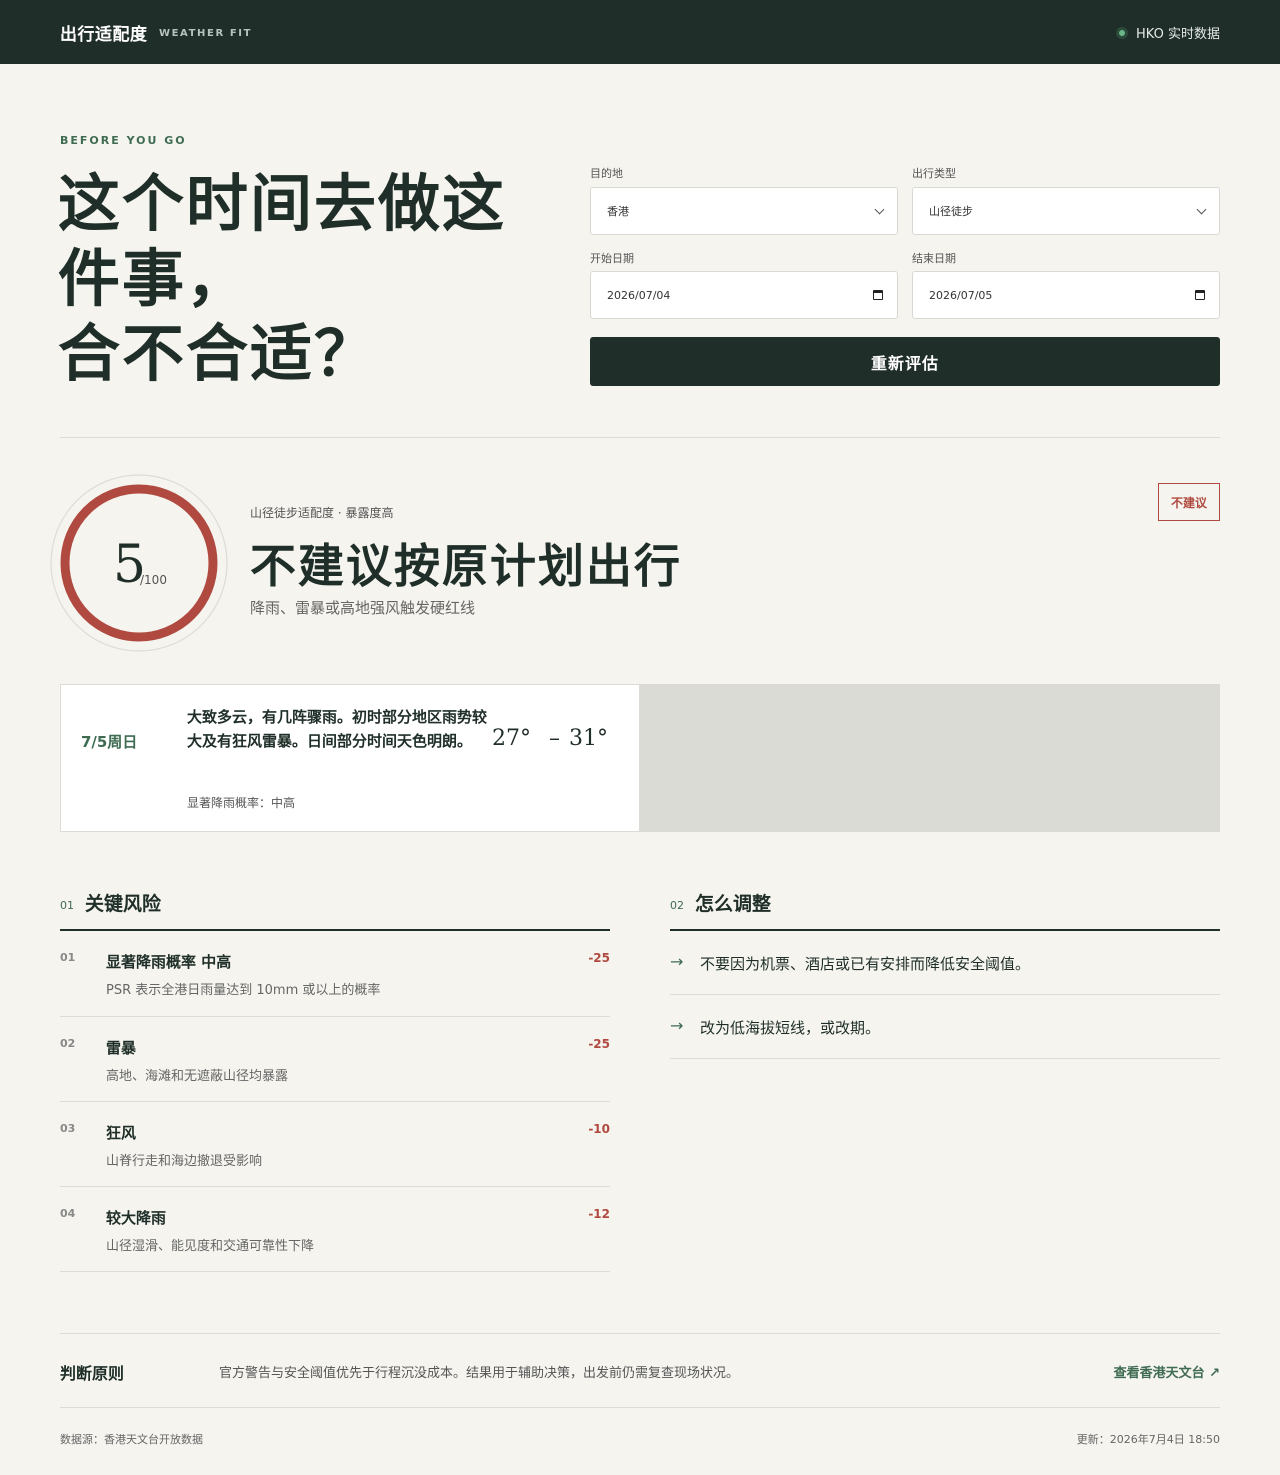 This screenshot has height=1475, width=1280. What do you see at coordinates (612, 258) in the screenshot?
I see `start-date-label: 开始日期` at bounding box center [612, 258].